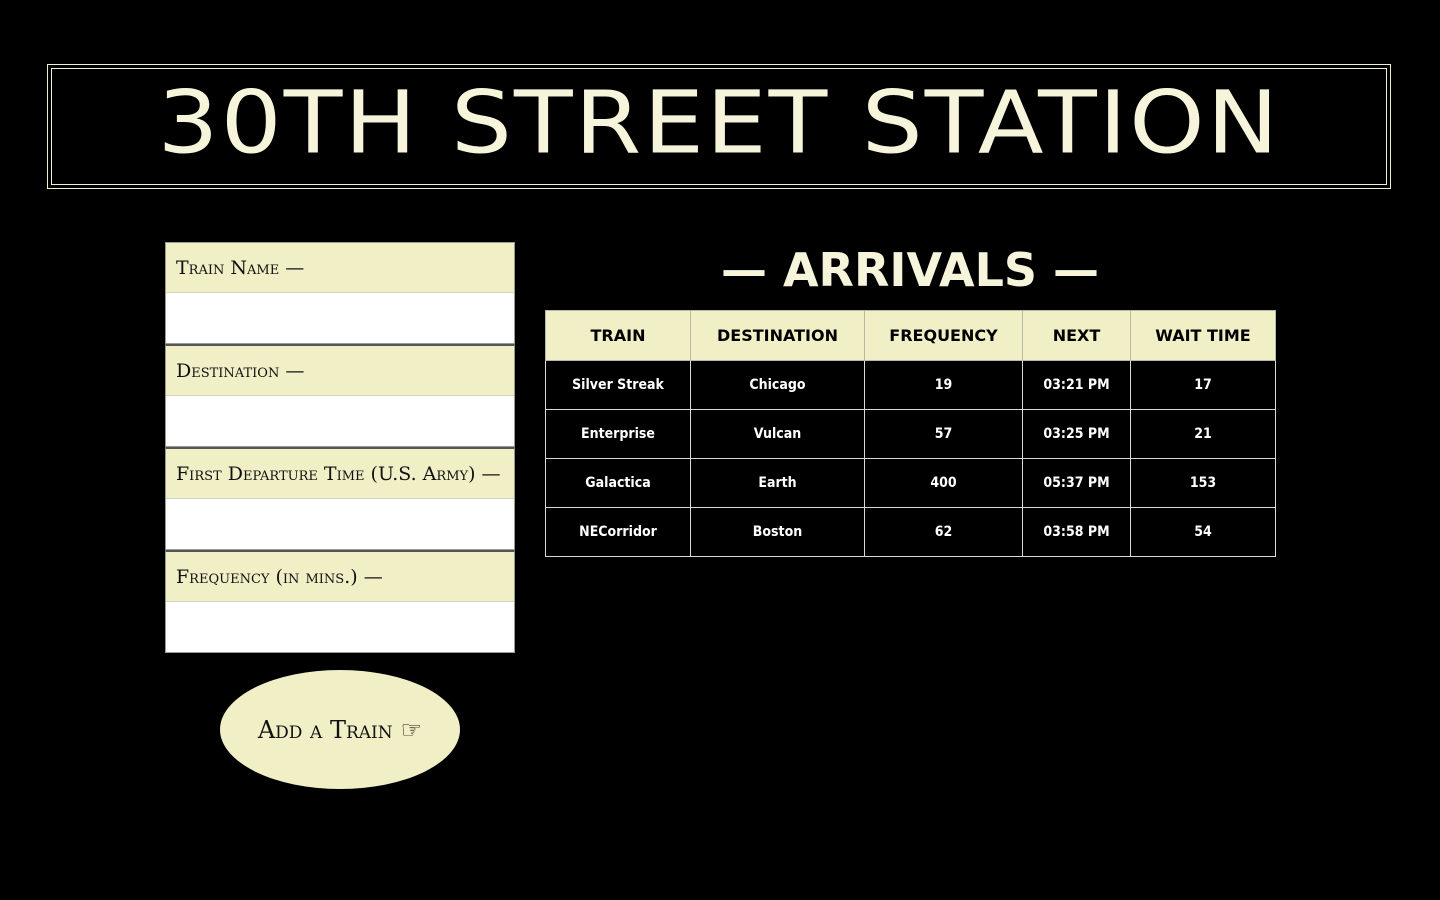 The image size is (1440, 900). I want to click on cell-destination: Chicago, so click(777, 385).